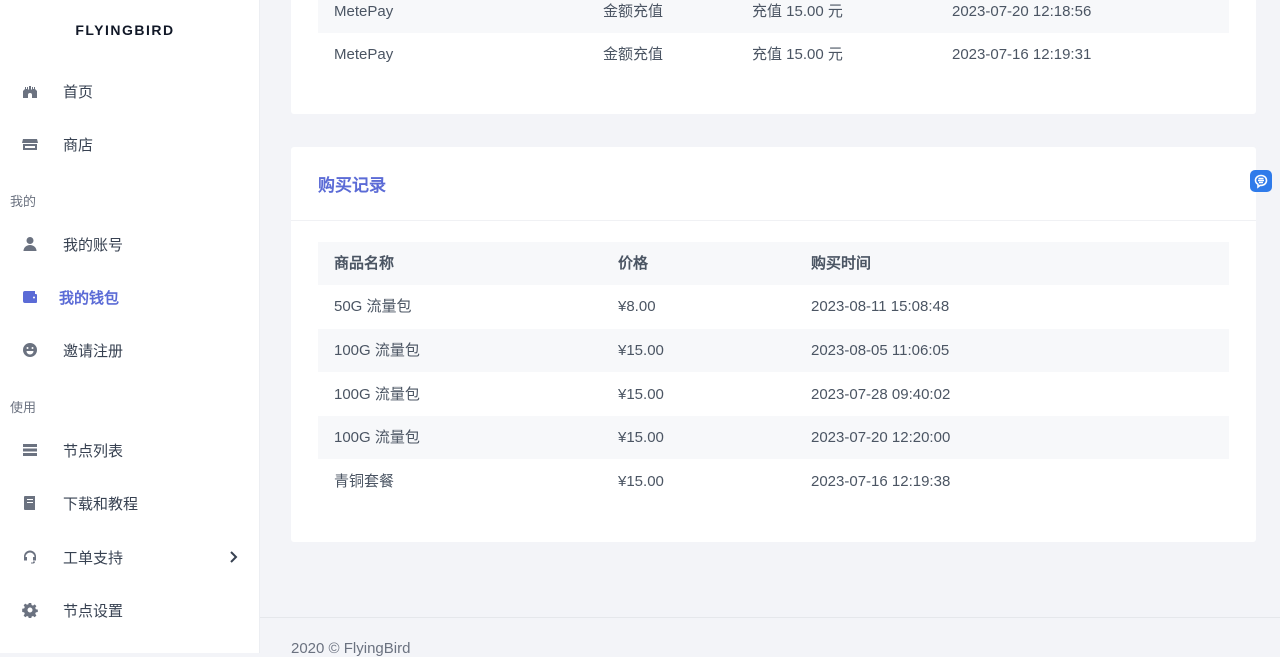  Describe the element at coordinates (773, 263) in the screenshot. I see `table-header-row: 商品名称 价格 购买时间` at that location.